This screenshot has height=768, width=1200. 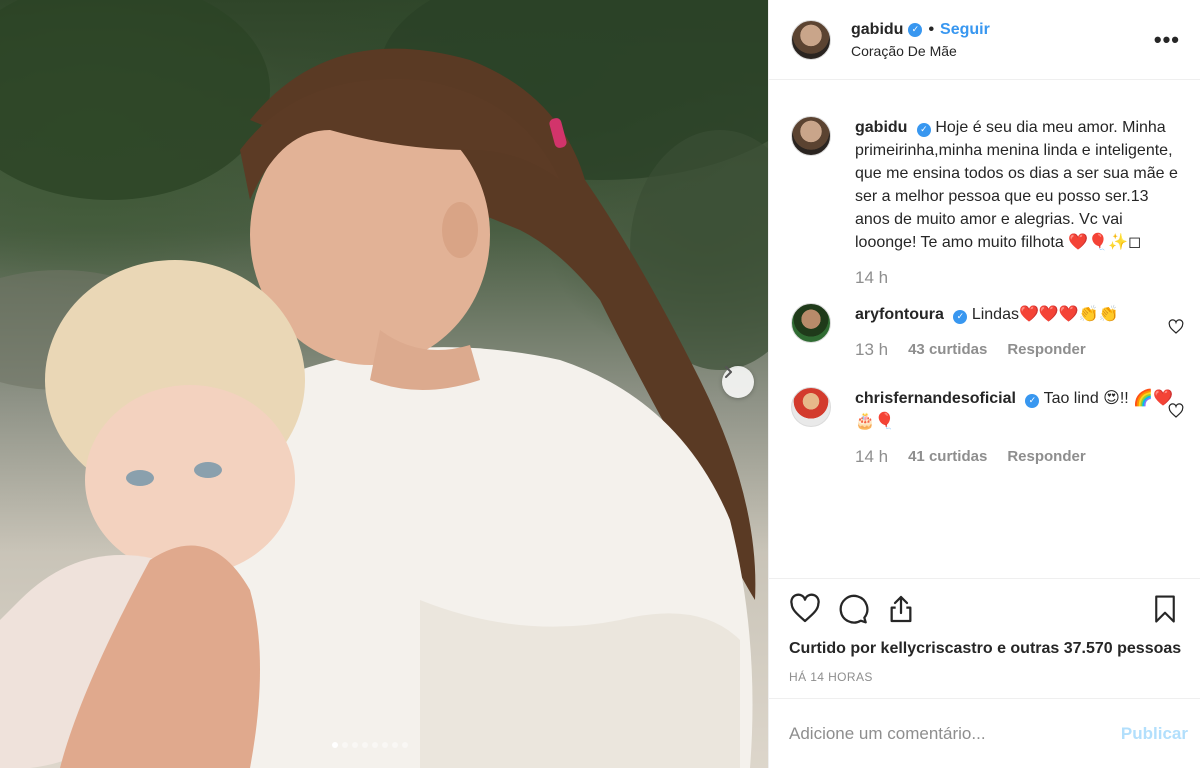 What do you see at coordinates (965, 30) in the screenshot?
I see `follow-button: Seguir` at bounding box center [965, 30].